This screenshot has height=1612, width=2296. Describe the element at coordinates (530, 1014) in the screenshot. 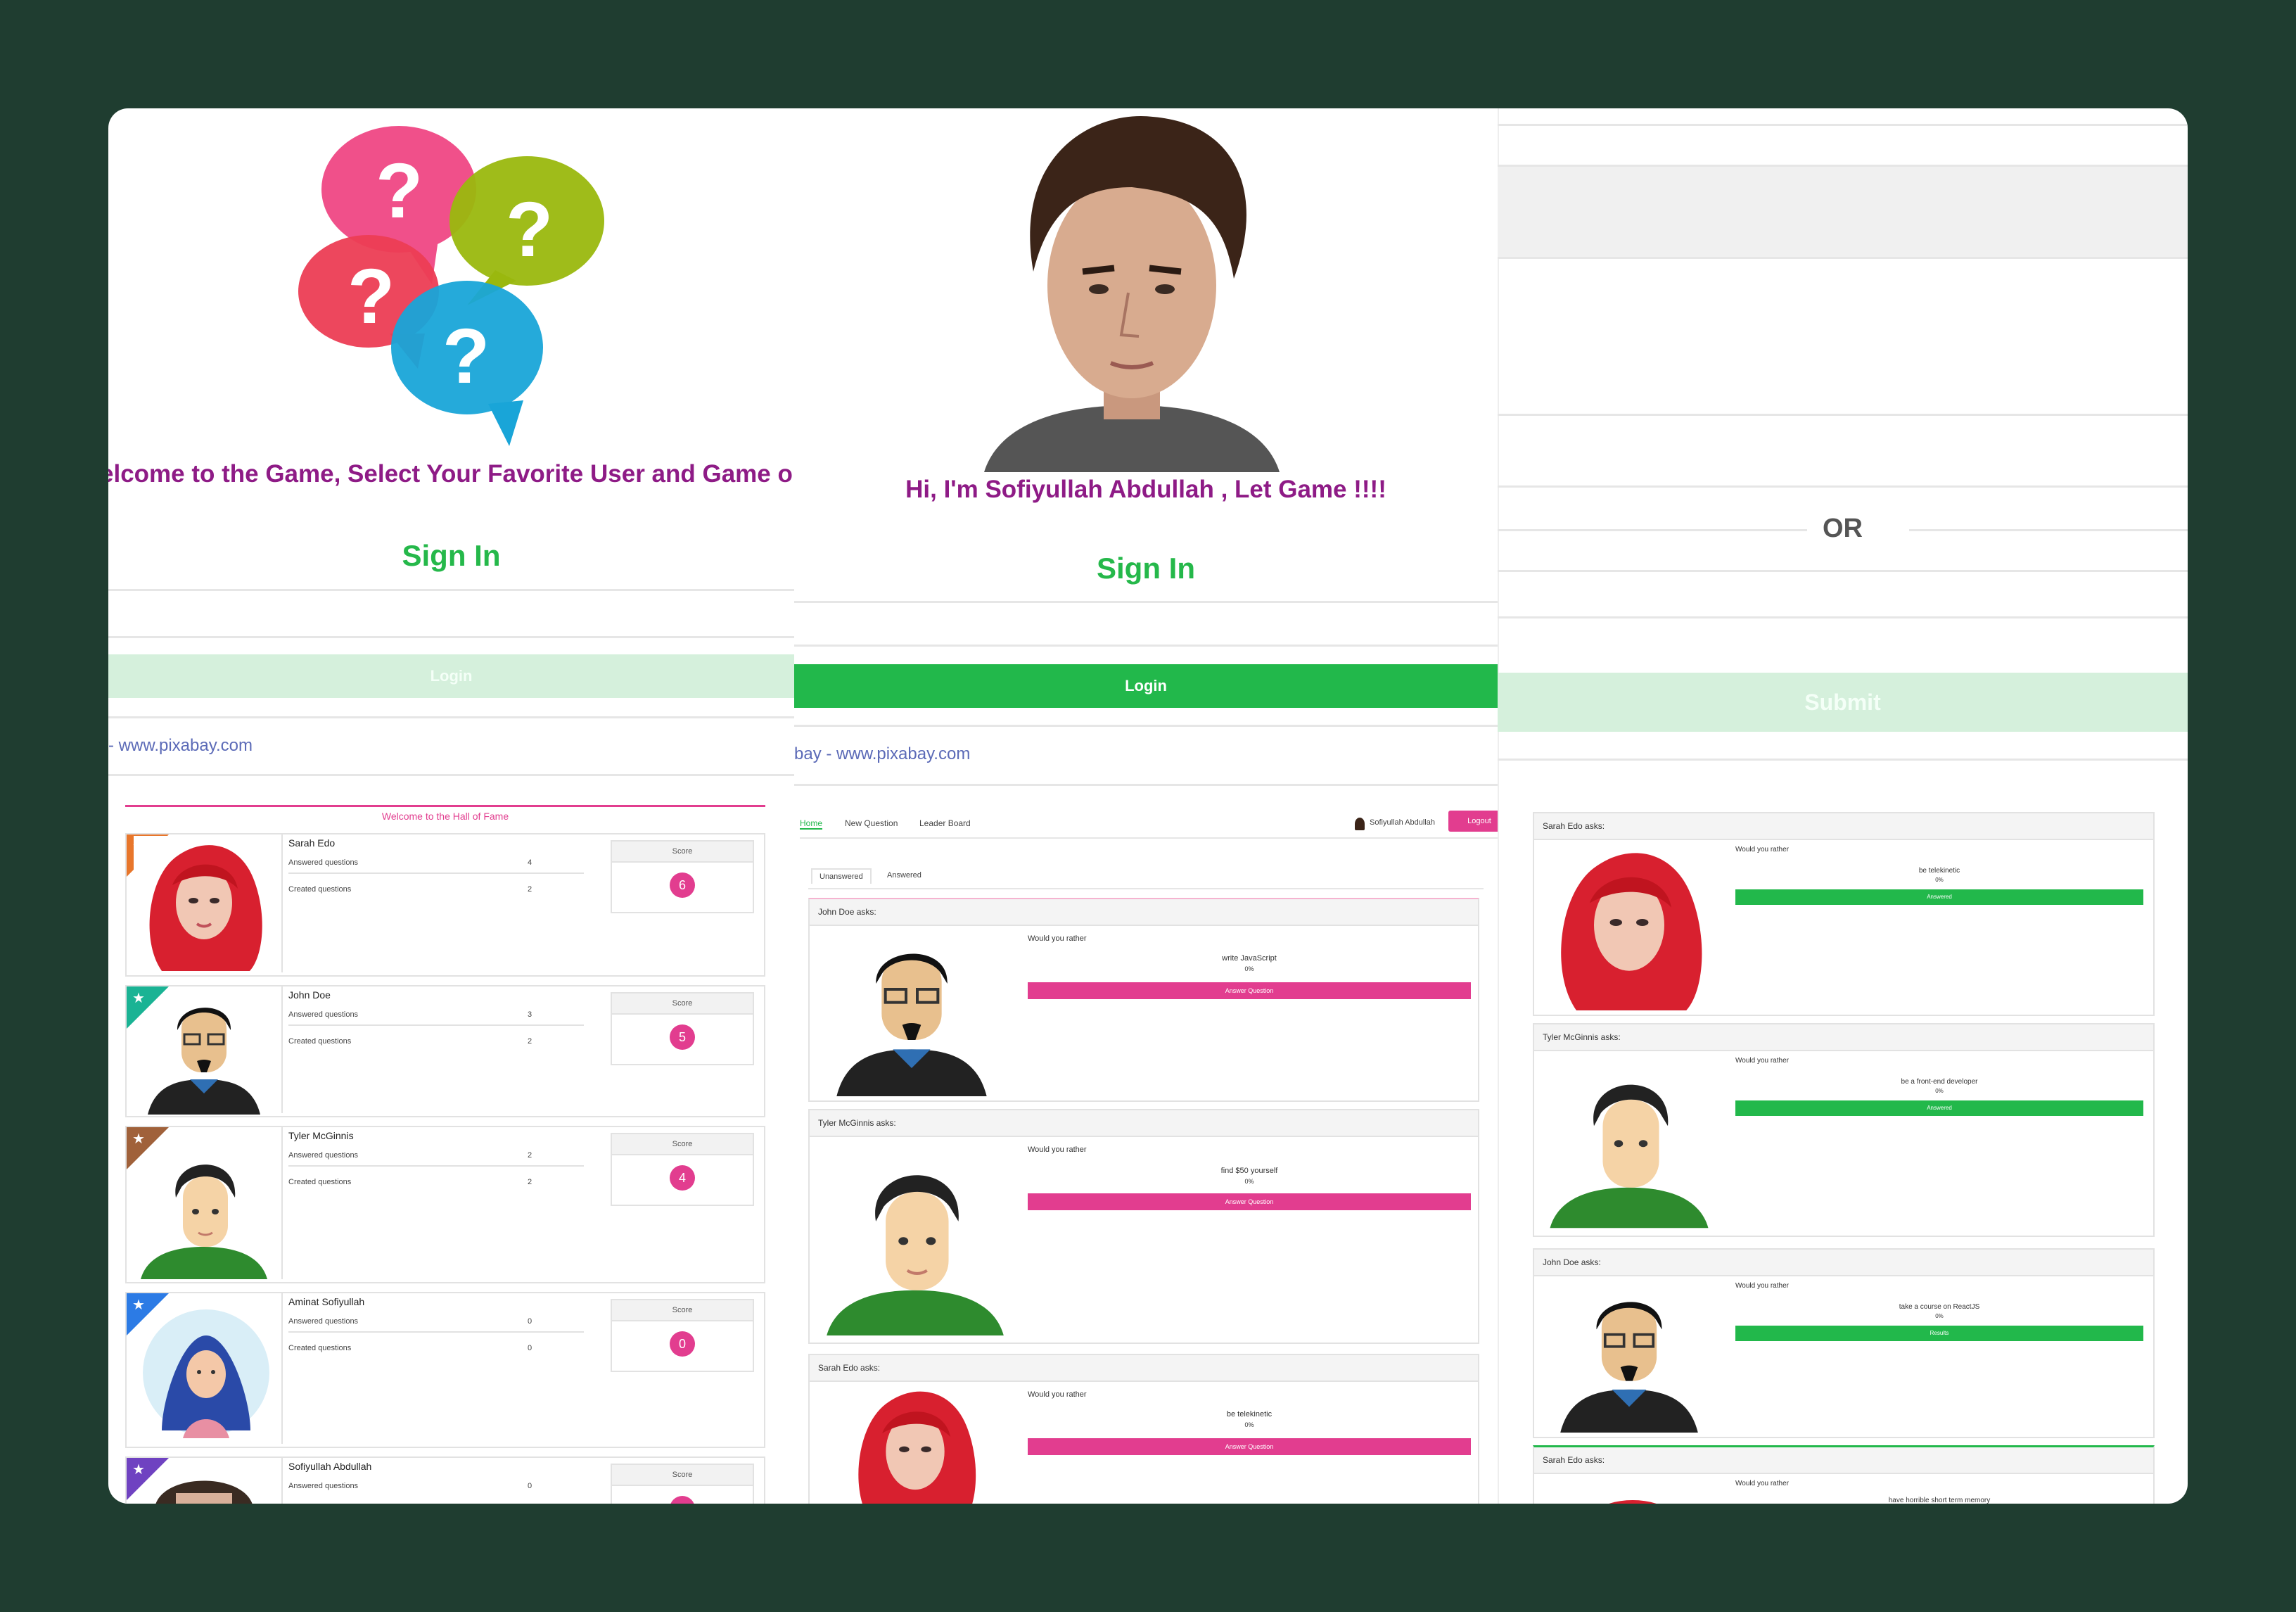

I see `answered-count: 3` at that location.